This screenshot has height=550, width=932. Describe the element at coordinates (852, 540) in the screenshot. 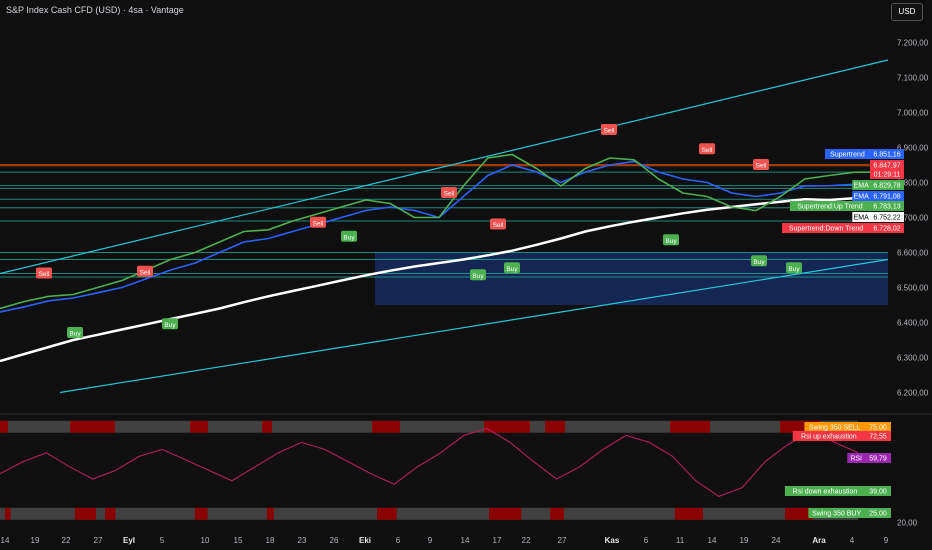

I see `x-tick-label: 4` at that location.